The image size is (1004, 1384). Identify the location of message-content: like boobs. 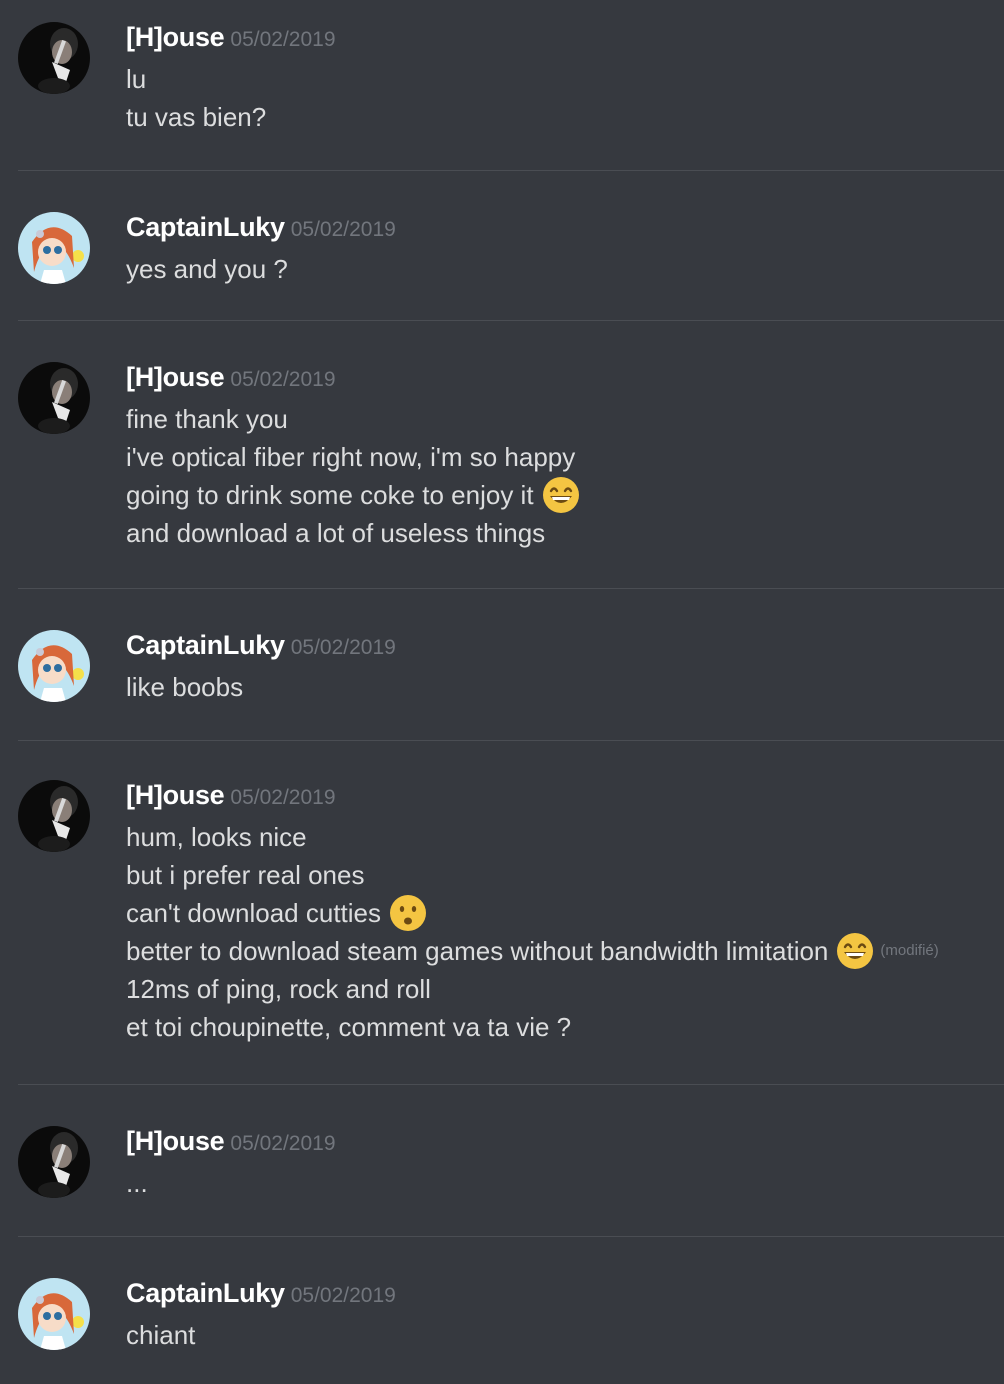
(184, 687).